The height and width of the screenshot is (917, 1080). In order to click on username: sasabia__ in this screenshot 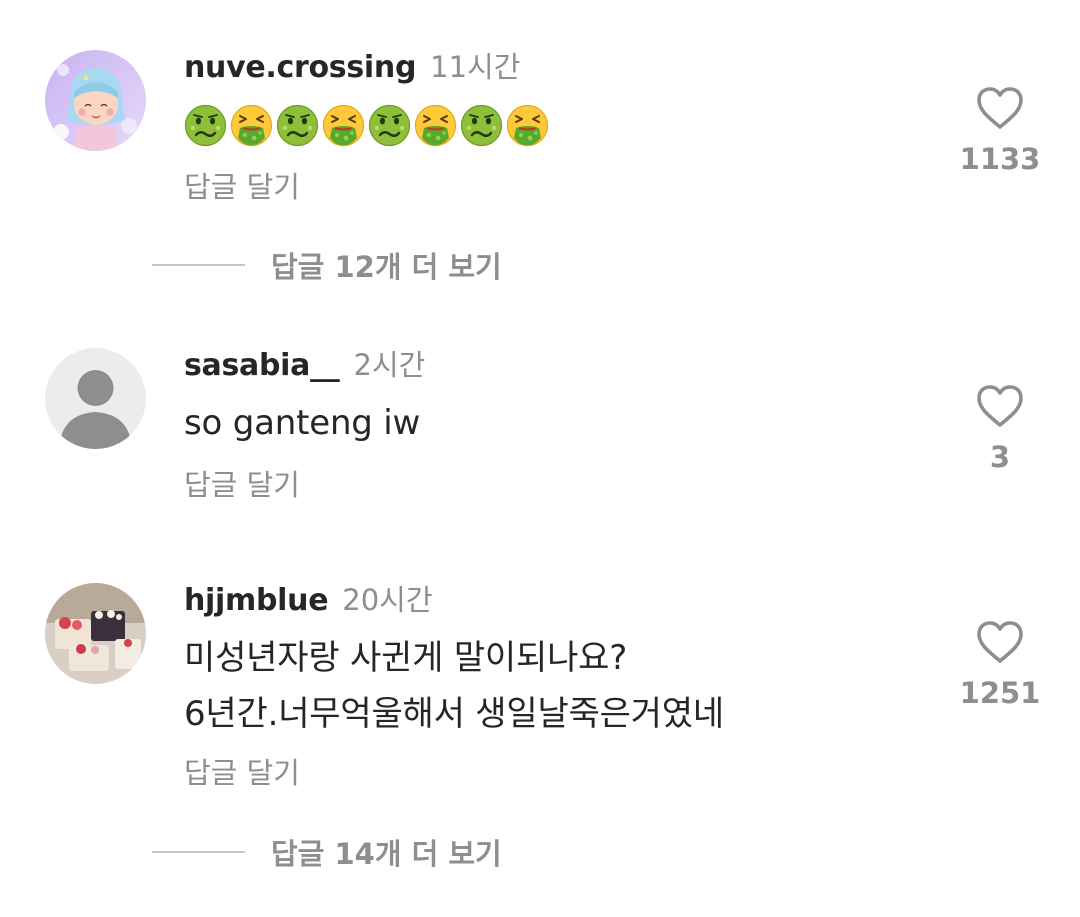, I will do `click(262, 365)`.